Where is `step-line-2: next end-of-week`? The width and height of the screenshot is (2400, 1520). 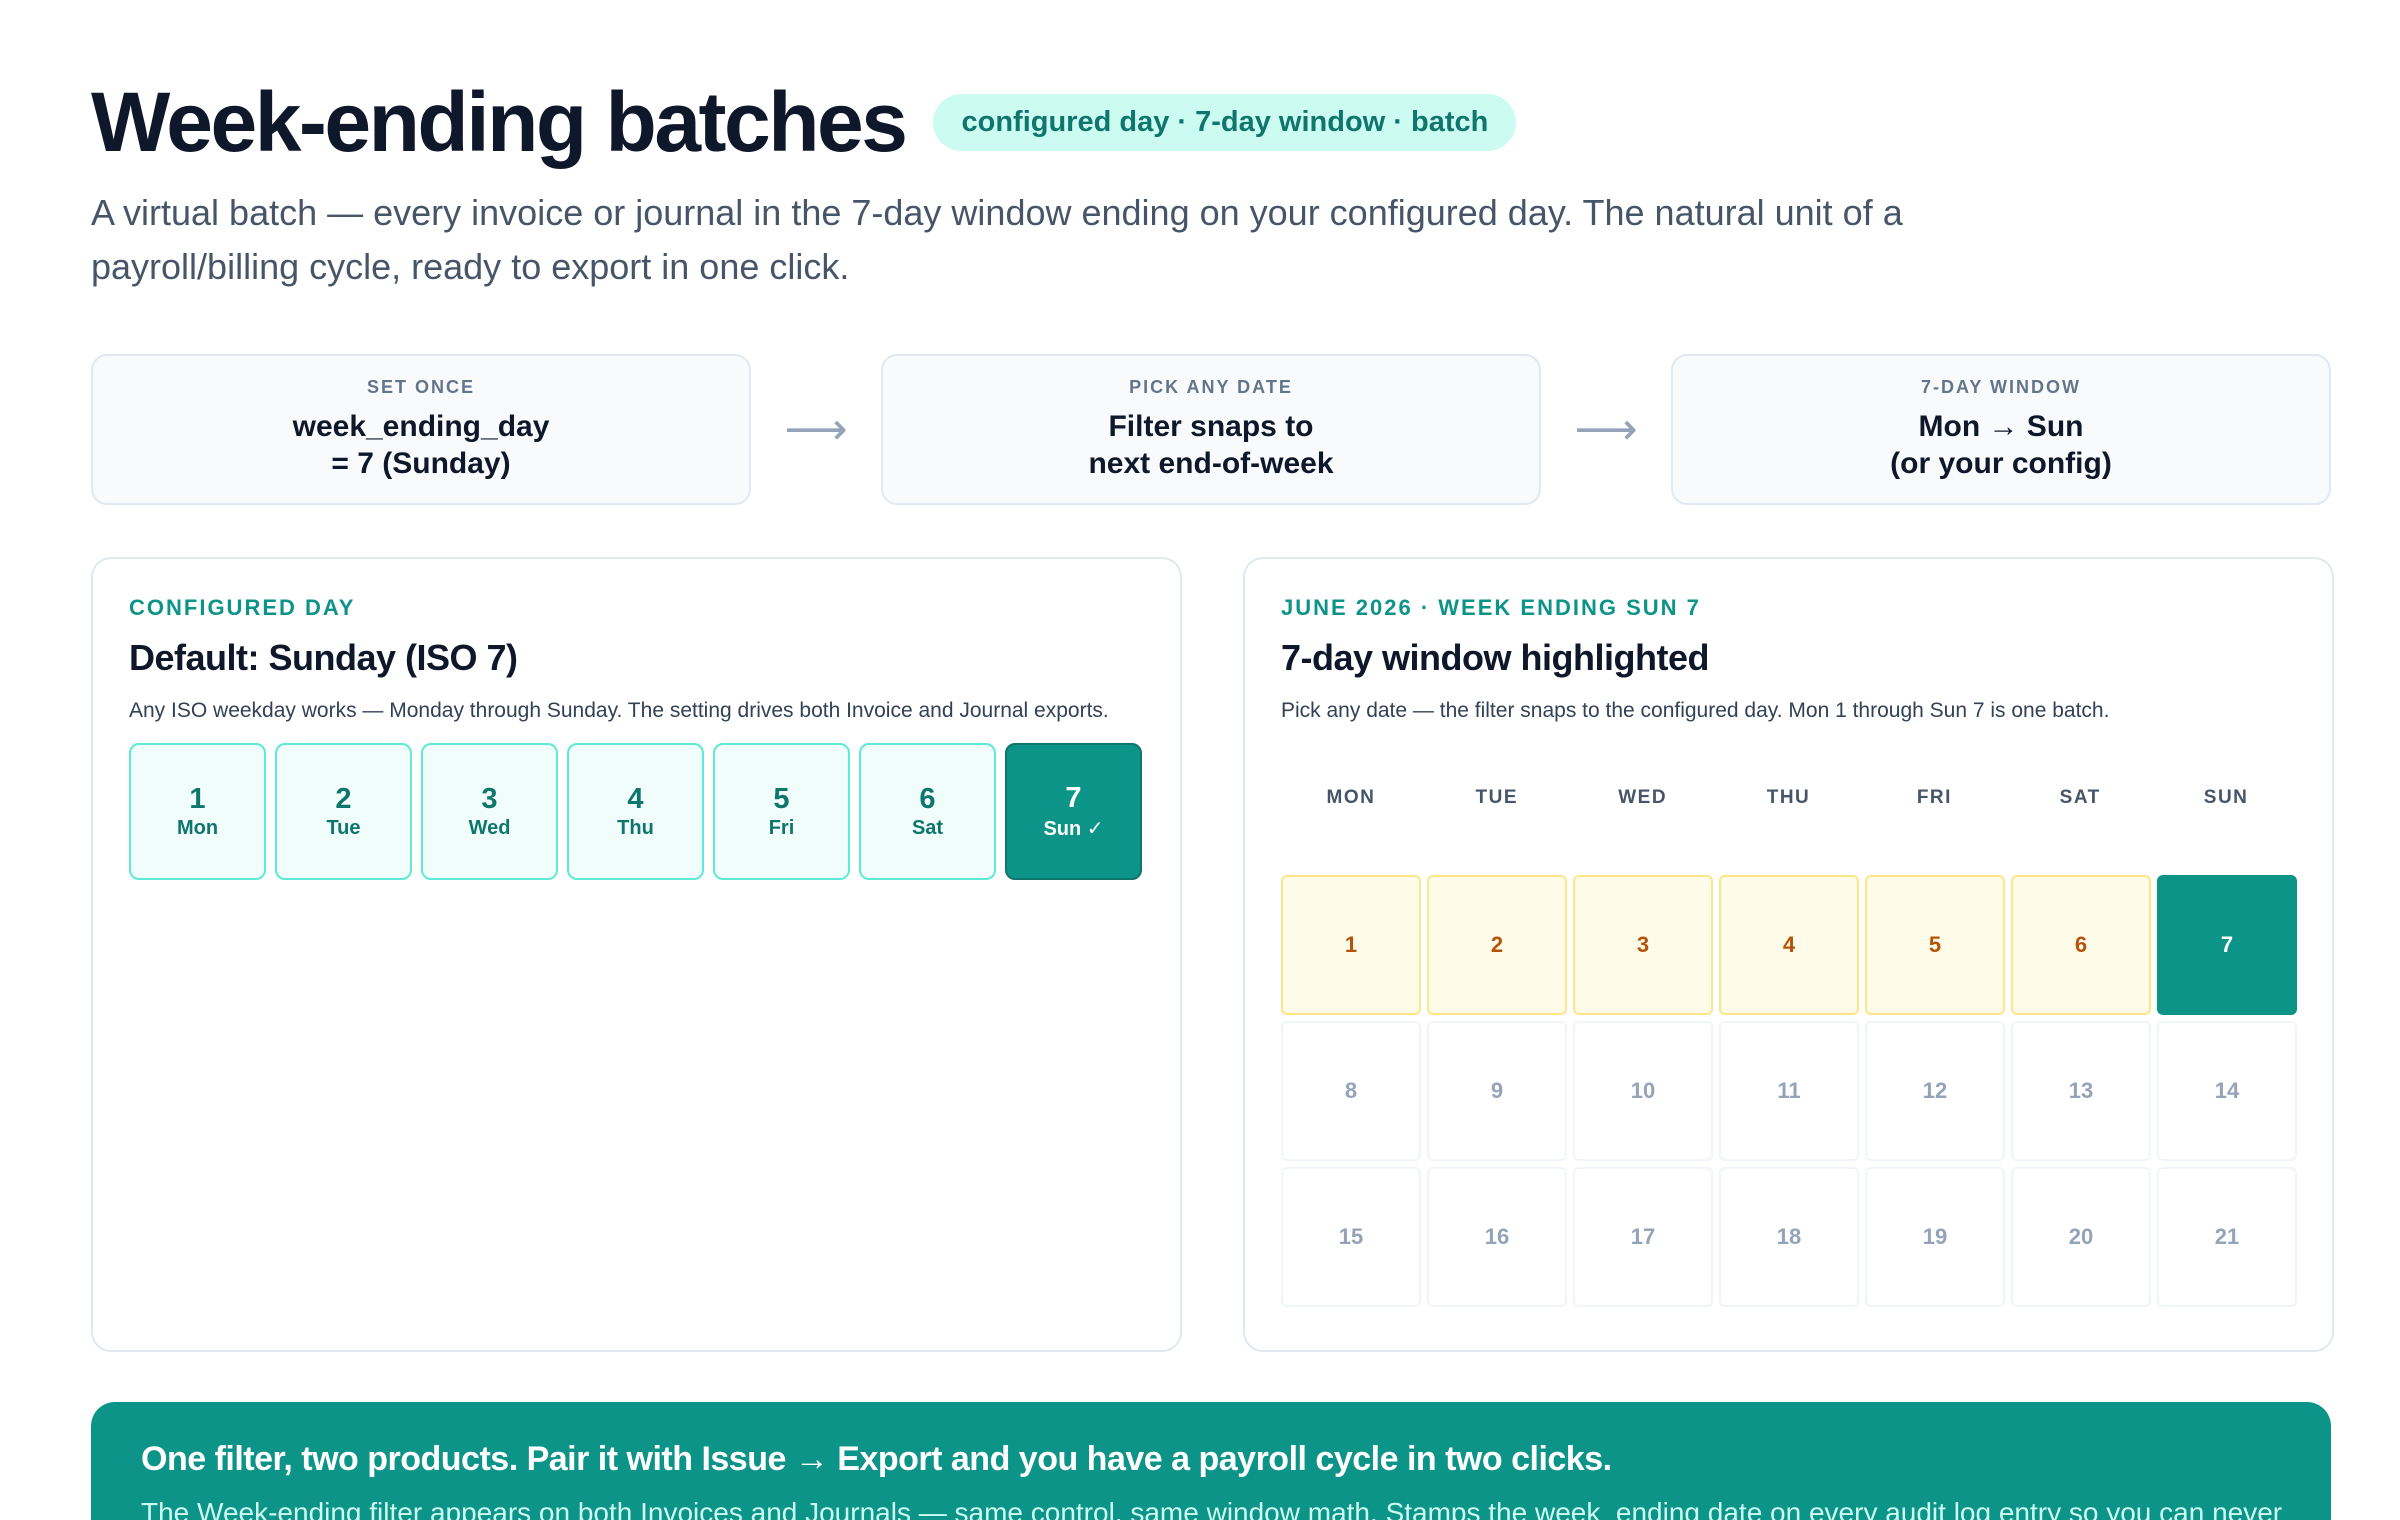 step-line-2: next end-of-week is located at coordinates (1211, 463).